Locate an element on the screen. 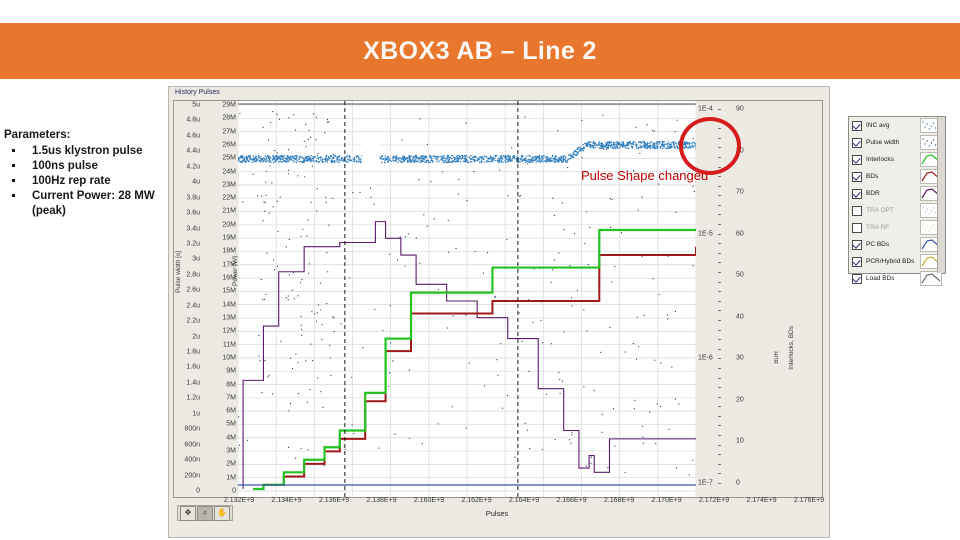 This screenshot has width=960, height=540. axis-tick-label: 1.8u is located at coordinates (193, 352).